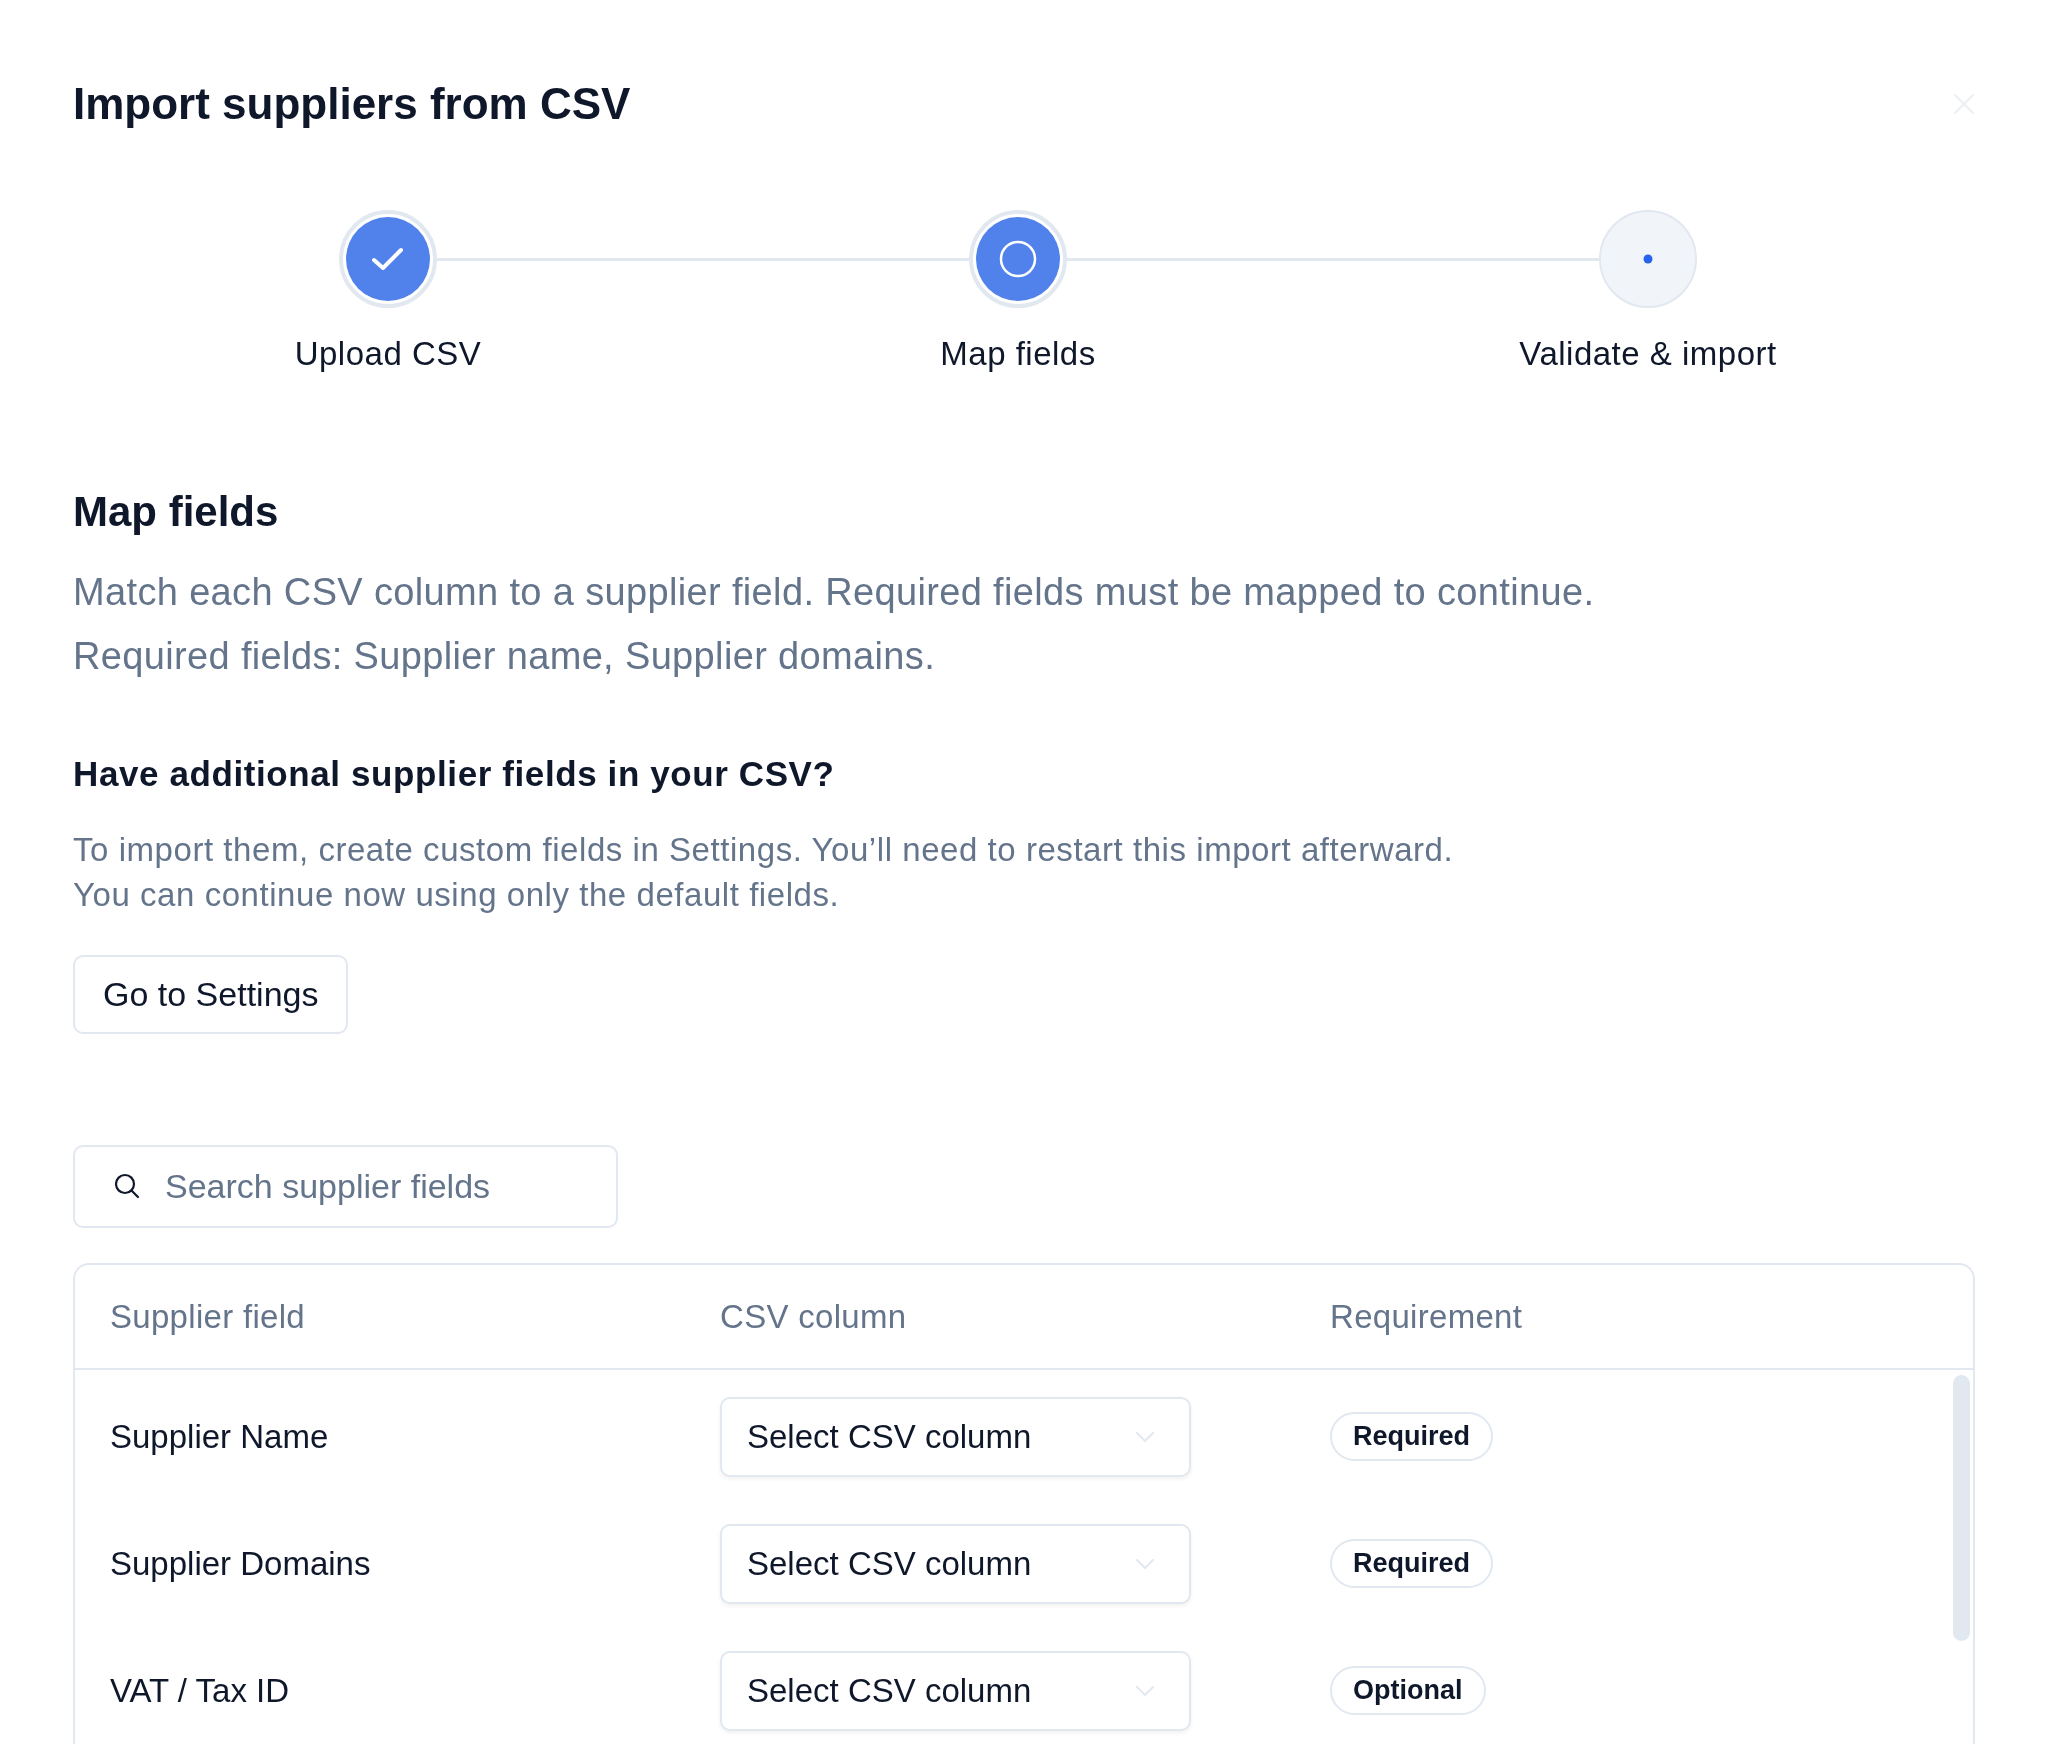 This screenshot has width=2048, height=1744. What do you see at coordinates (388, 354) in the screenshot?
I see `step-label: Upload CSV` at bounding box center [388, 354].